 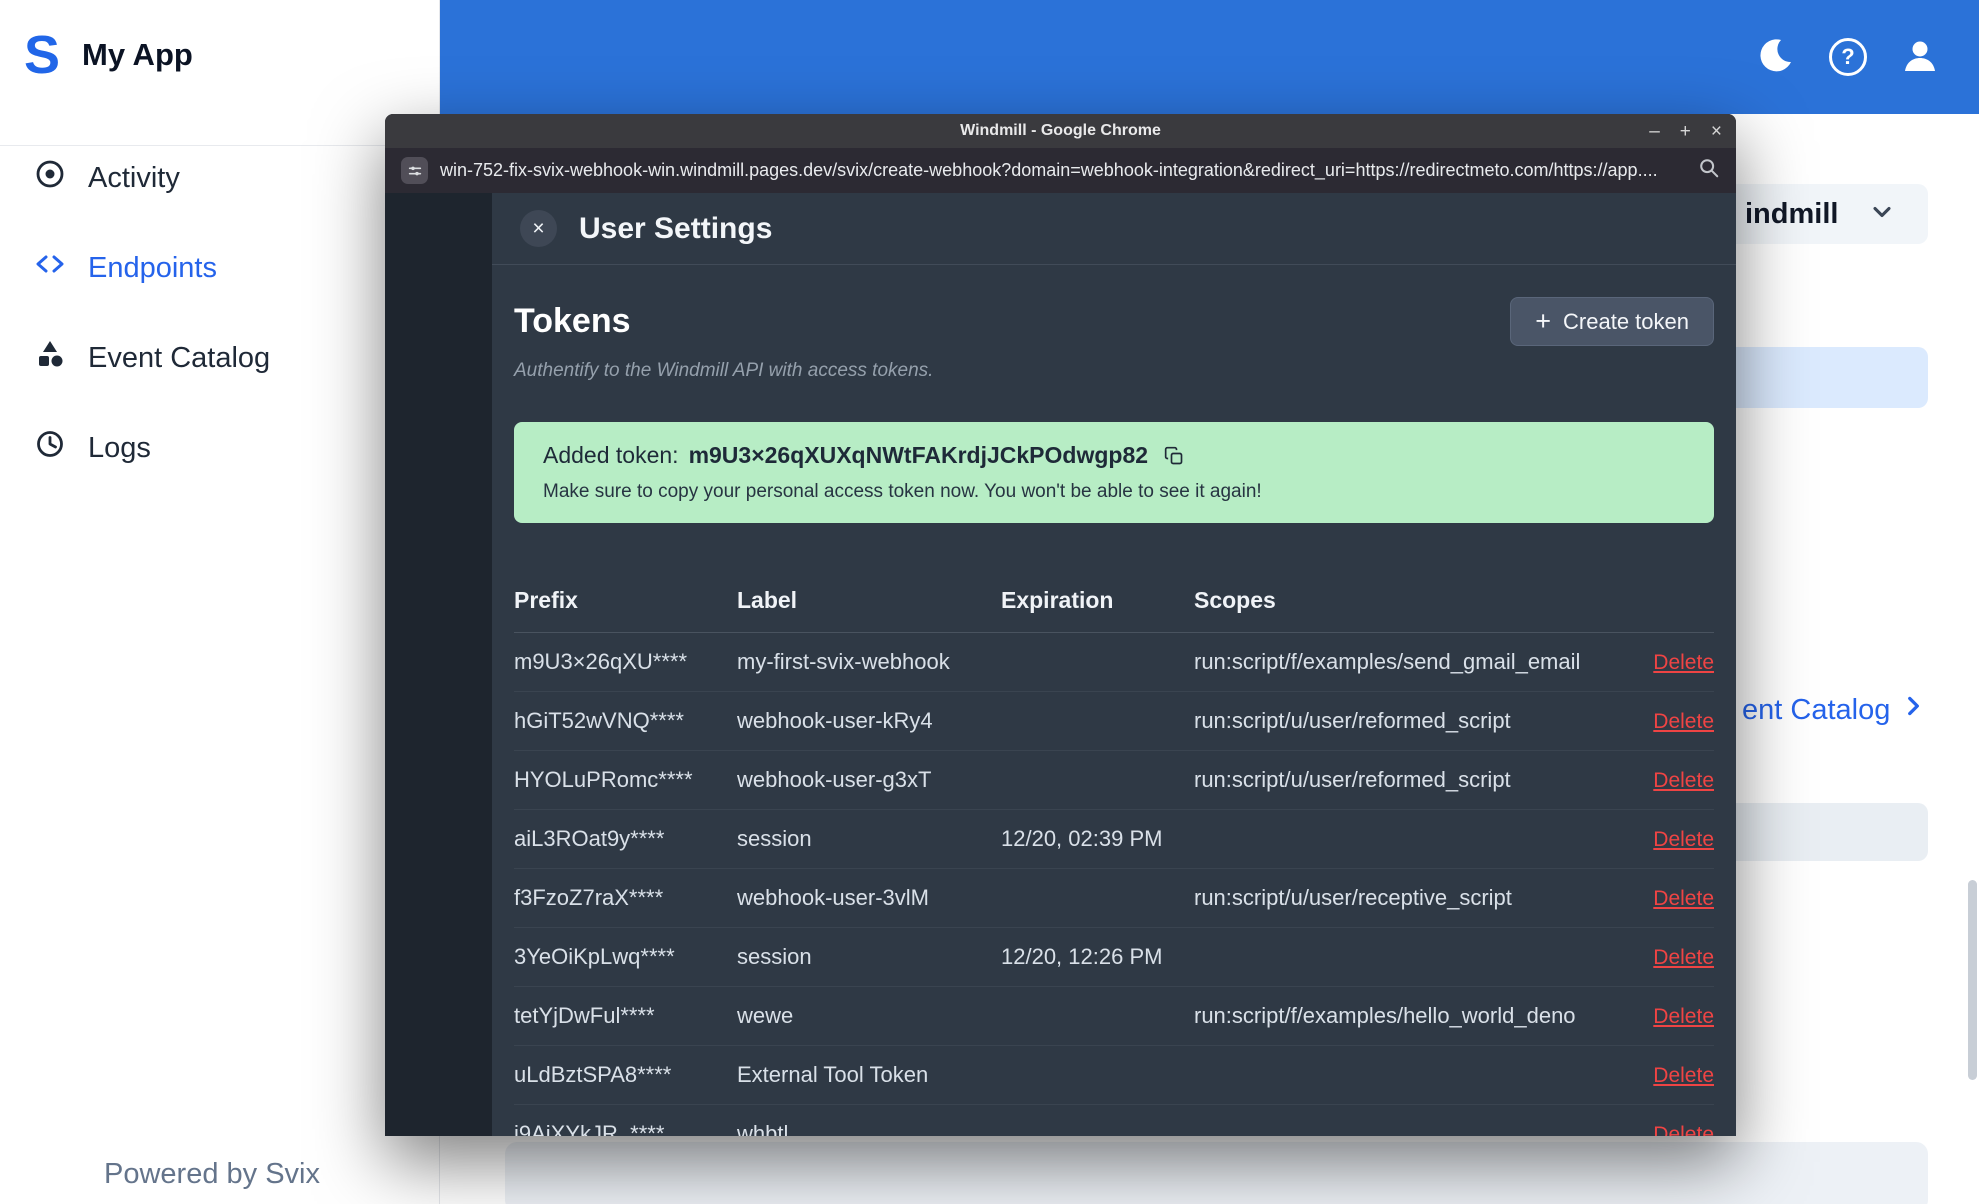 What do you see at coordinates (1114, 578) in the screenshot?
I see `tokens-table-header: Prefix Label Expiration Scopes` at bounding box center [1114, 578].